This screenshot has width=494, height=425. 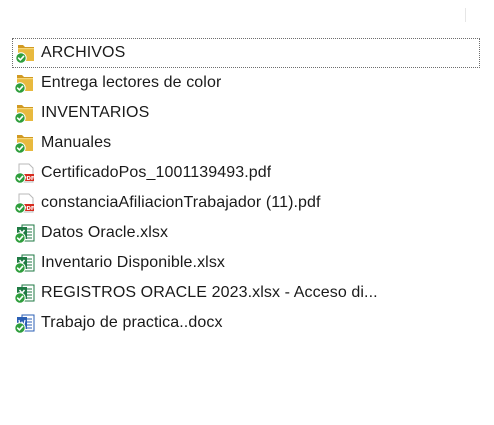 What do you see at coordinates (105, 232) in the screenshot?
I see `file-name: Datos Oracle.xlsx` at bounding box center [105, 232].